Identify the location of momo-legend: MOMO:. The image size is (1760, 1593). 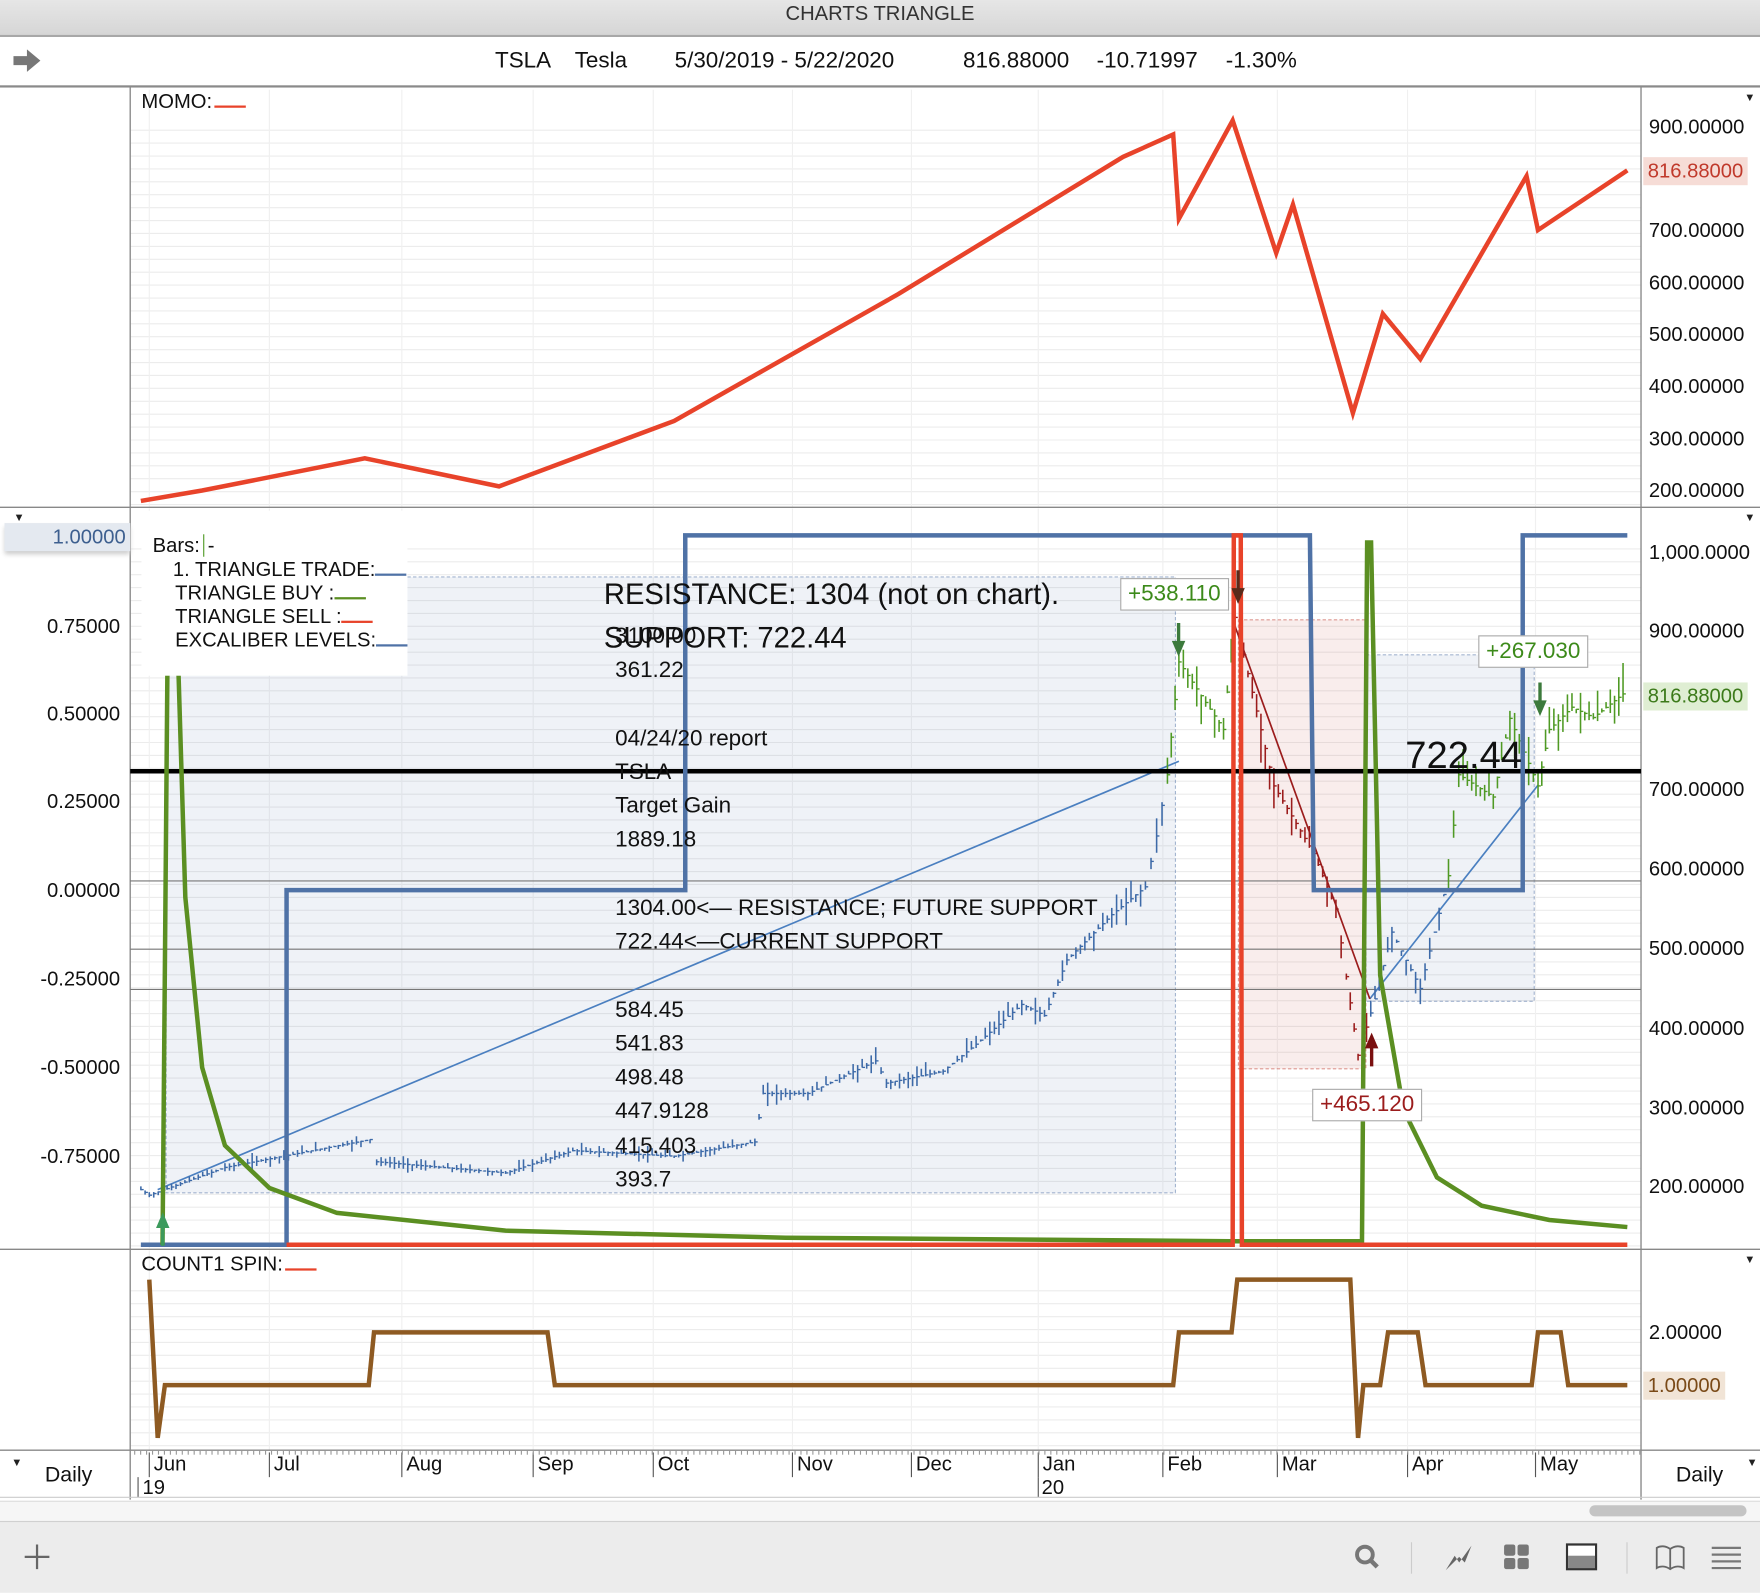
(193, 101).